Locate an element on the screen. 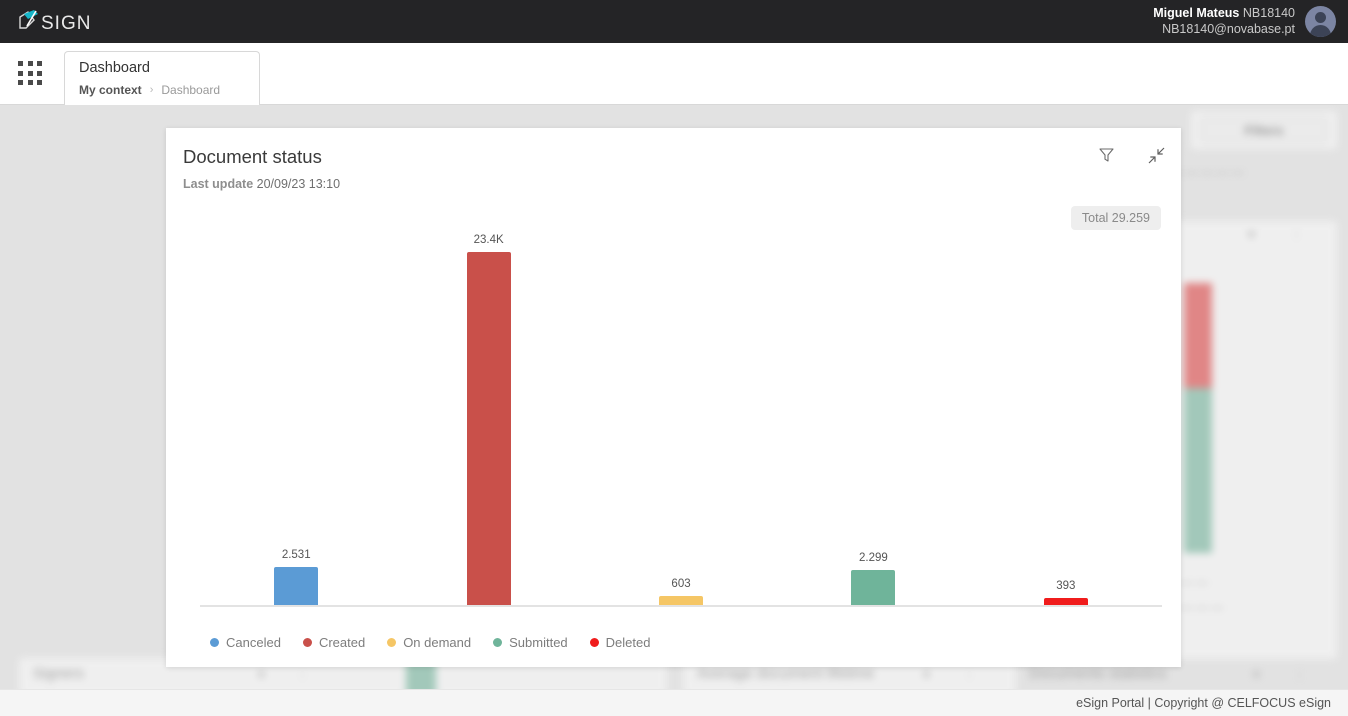 The width and height of the screenshot is (1348, 716). svg-text: SIGN is located at coordinates (66, 23).